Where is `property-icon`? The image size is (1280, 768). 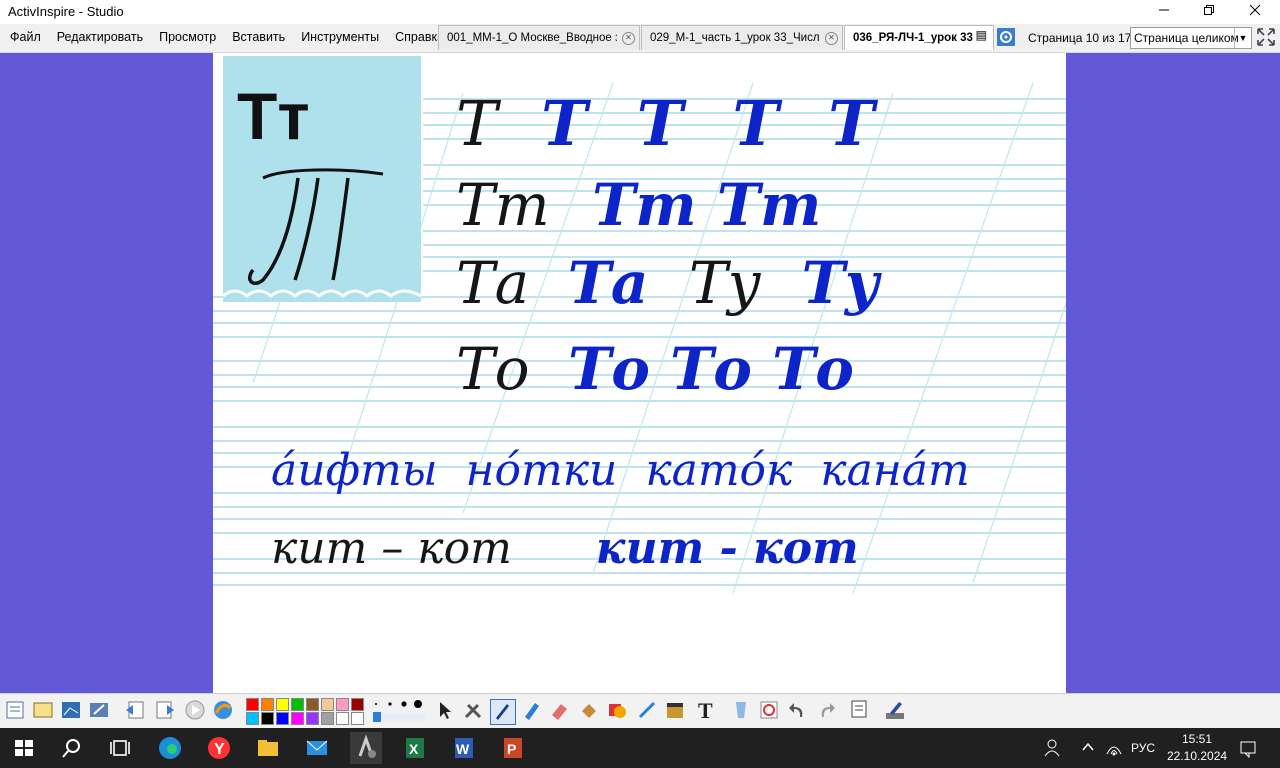
property-icon is located at coordinates (860, 711).